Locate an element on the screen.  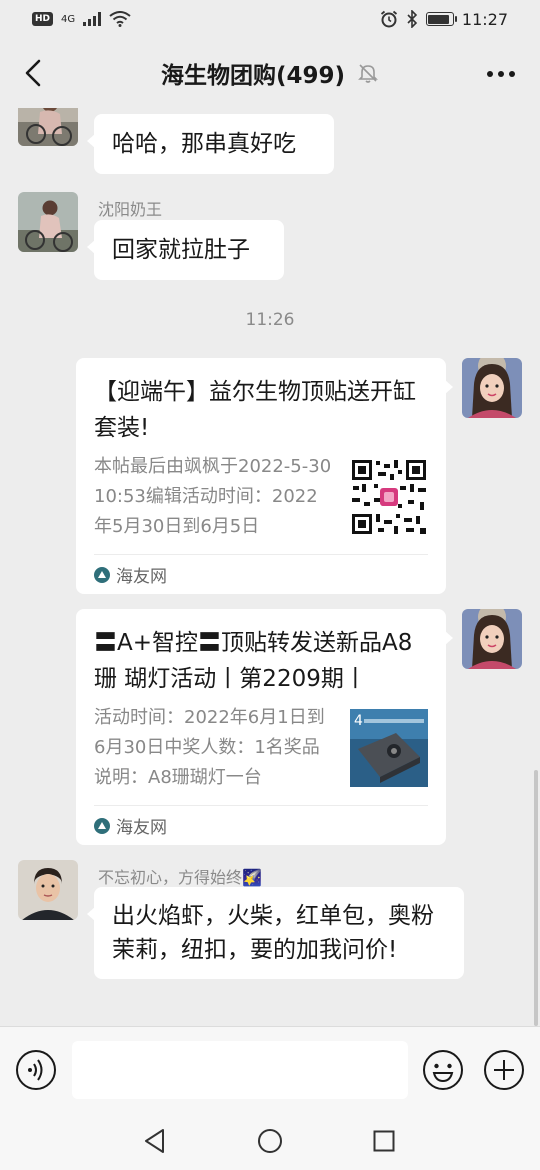
chat-title: 海生物团购(499) is located at coordinates (253, 76).